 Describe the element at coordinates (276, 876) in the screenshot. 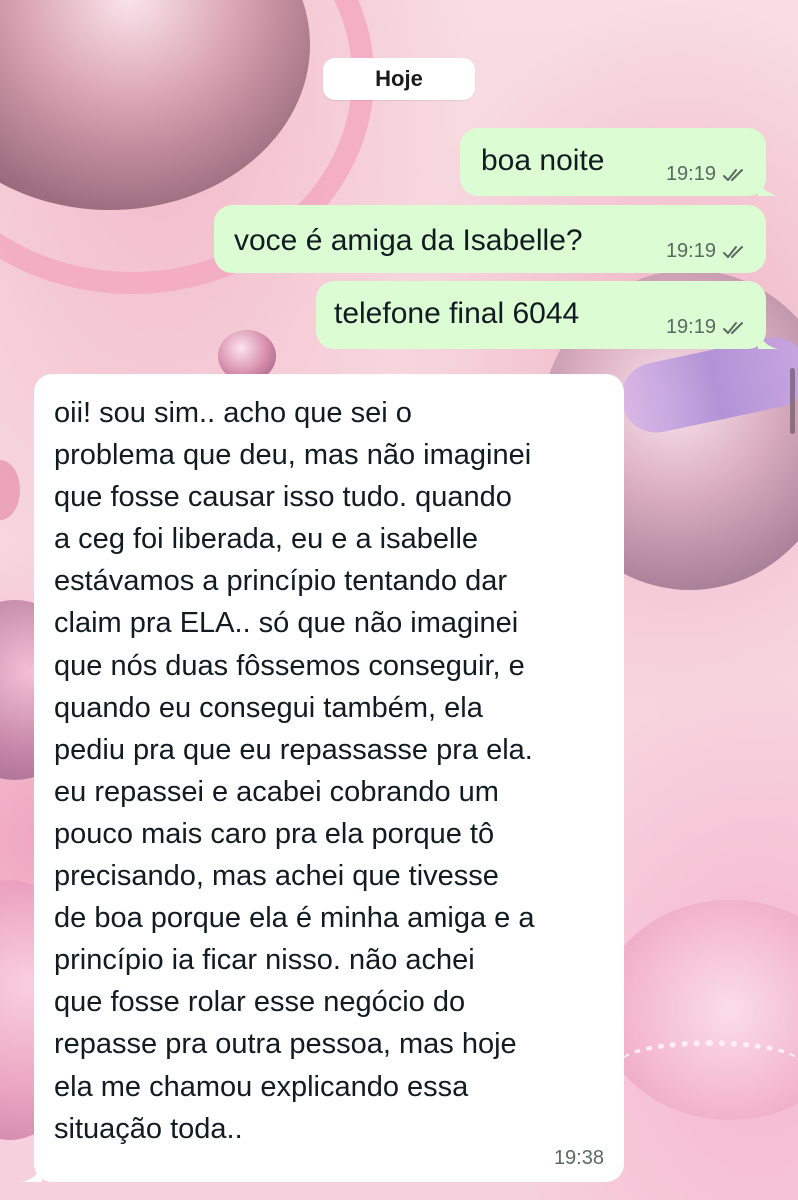

I see `message-line: precisando, mas achei que tivesse` at that location.